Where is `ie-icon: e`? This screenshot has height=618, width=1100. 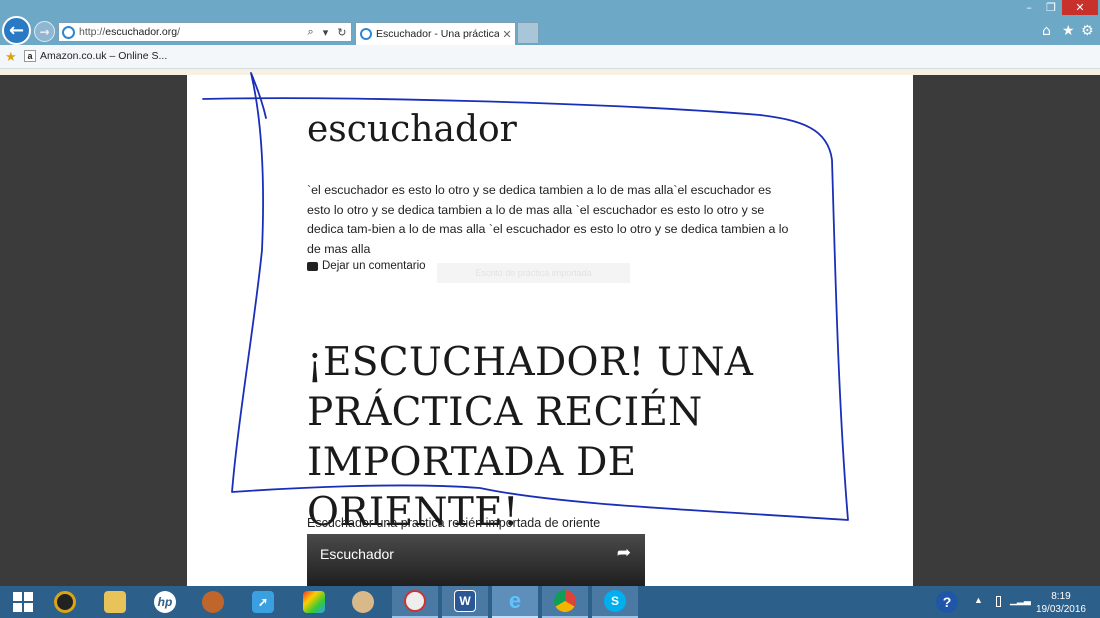
ie-icon: e is located at coordinates (515, 600).